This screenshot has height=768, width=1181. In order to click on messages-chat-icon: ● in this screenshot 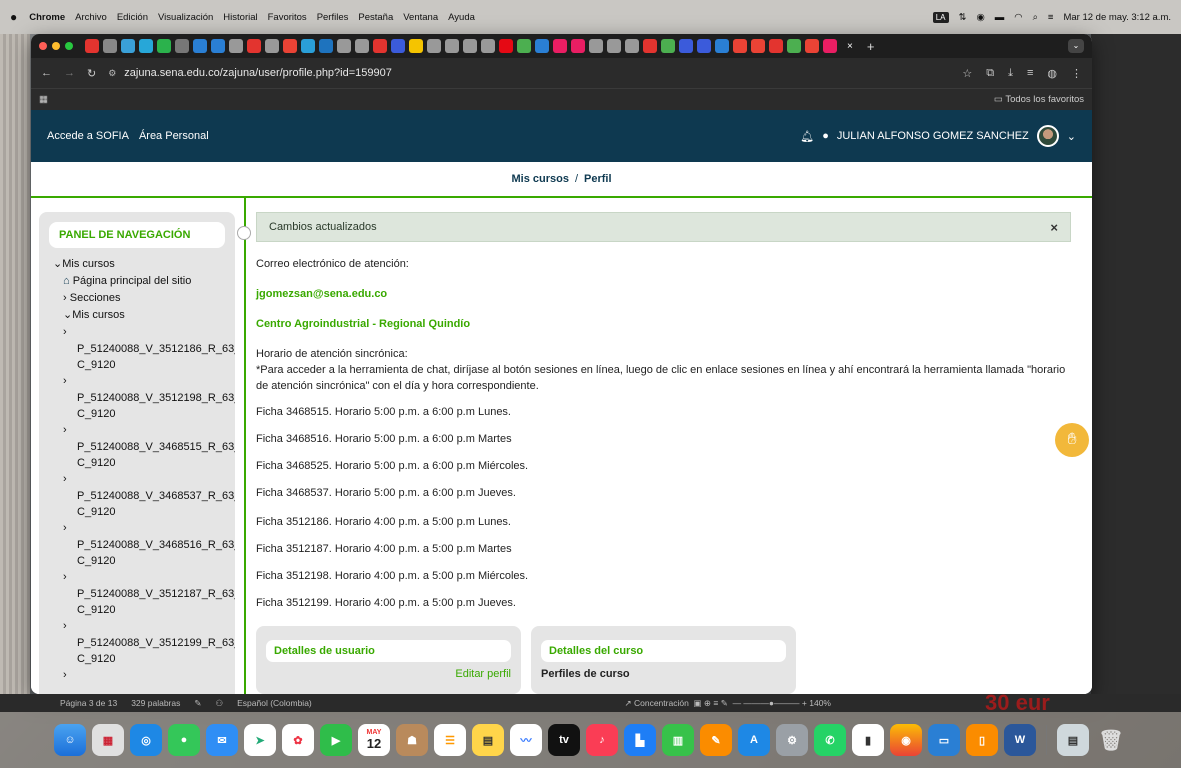, I will do `click(825, 136)`.